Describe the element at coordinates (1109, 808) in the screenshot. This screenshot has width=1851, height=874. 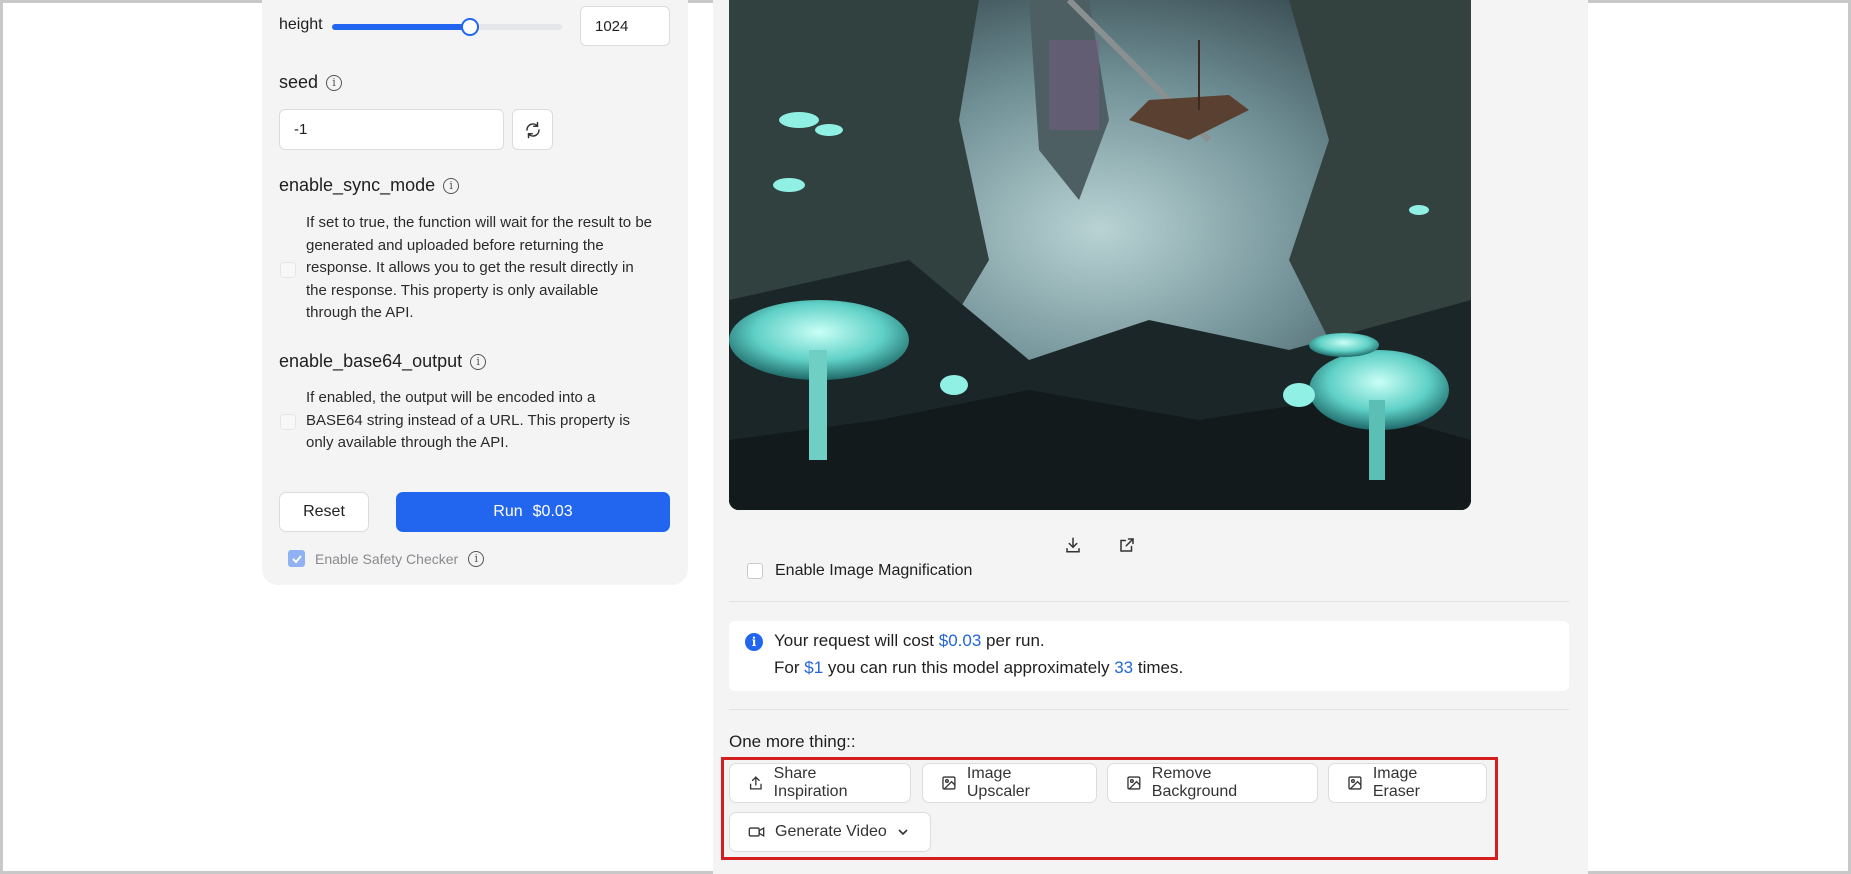
I see `annotation-highlight-box` at that location.